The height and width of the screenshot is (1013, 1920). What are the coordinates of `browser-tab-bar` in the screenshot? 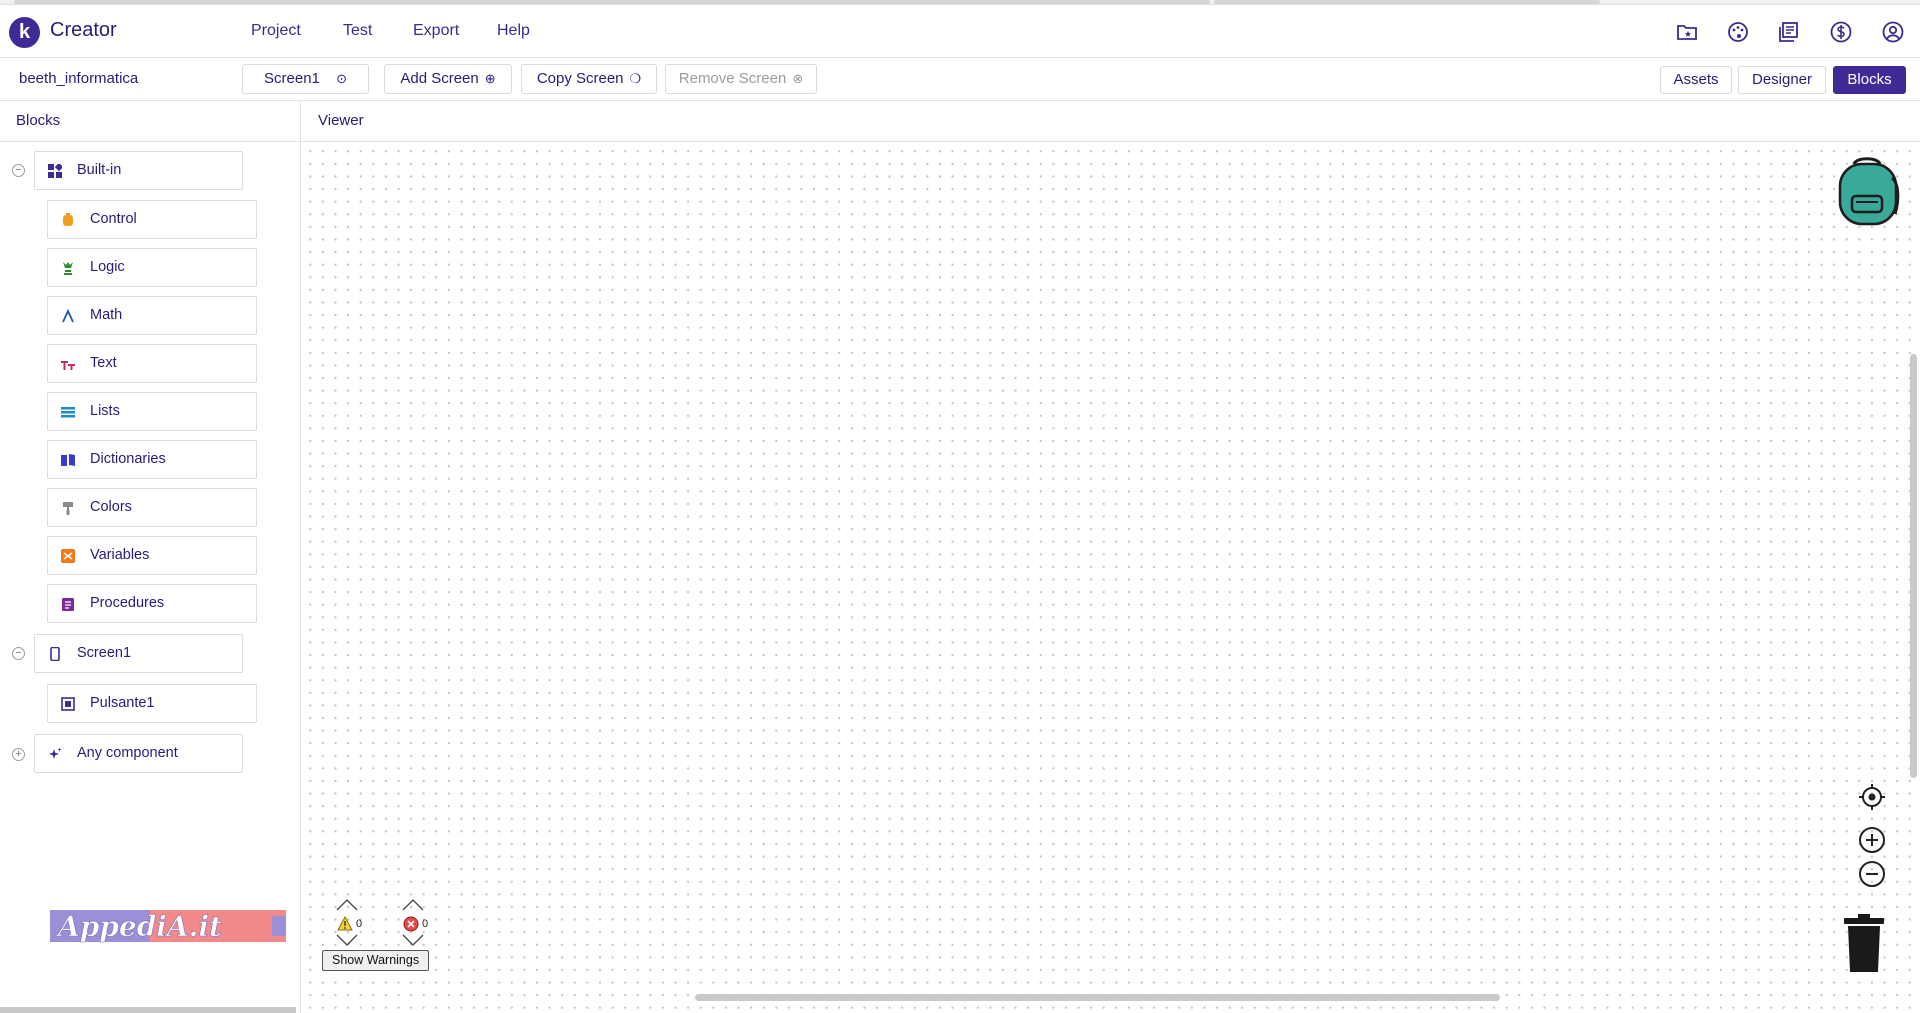 It's located at (612, 2).